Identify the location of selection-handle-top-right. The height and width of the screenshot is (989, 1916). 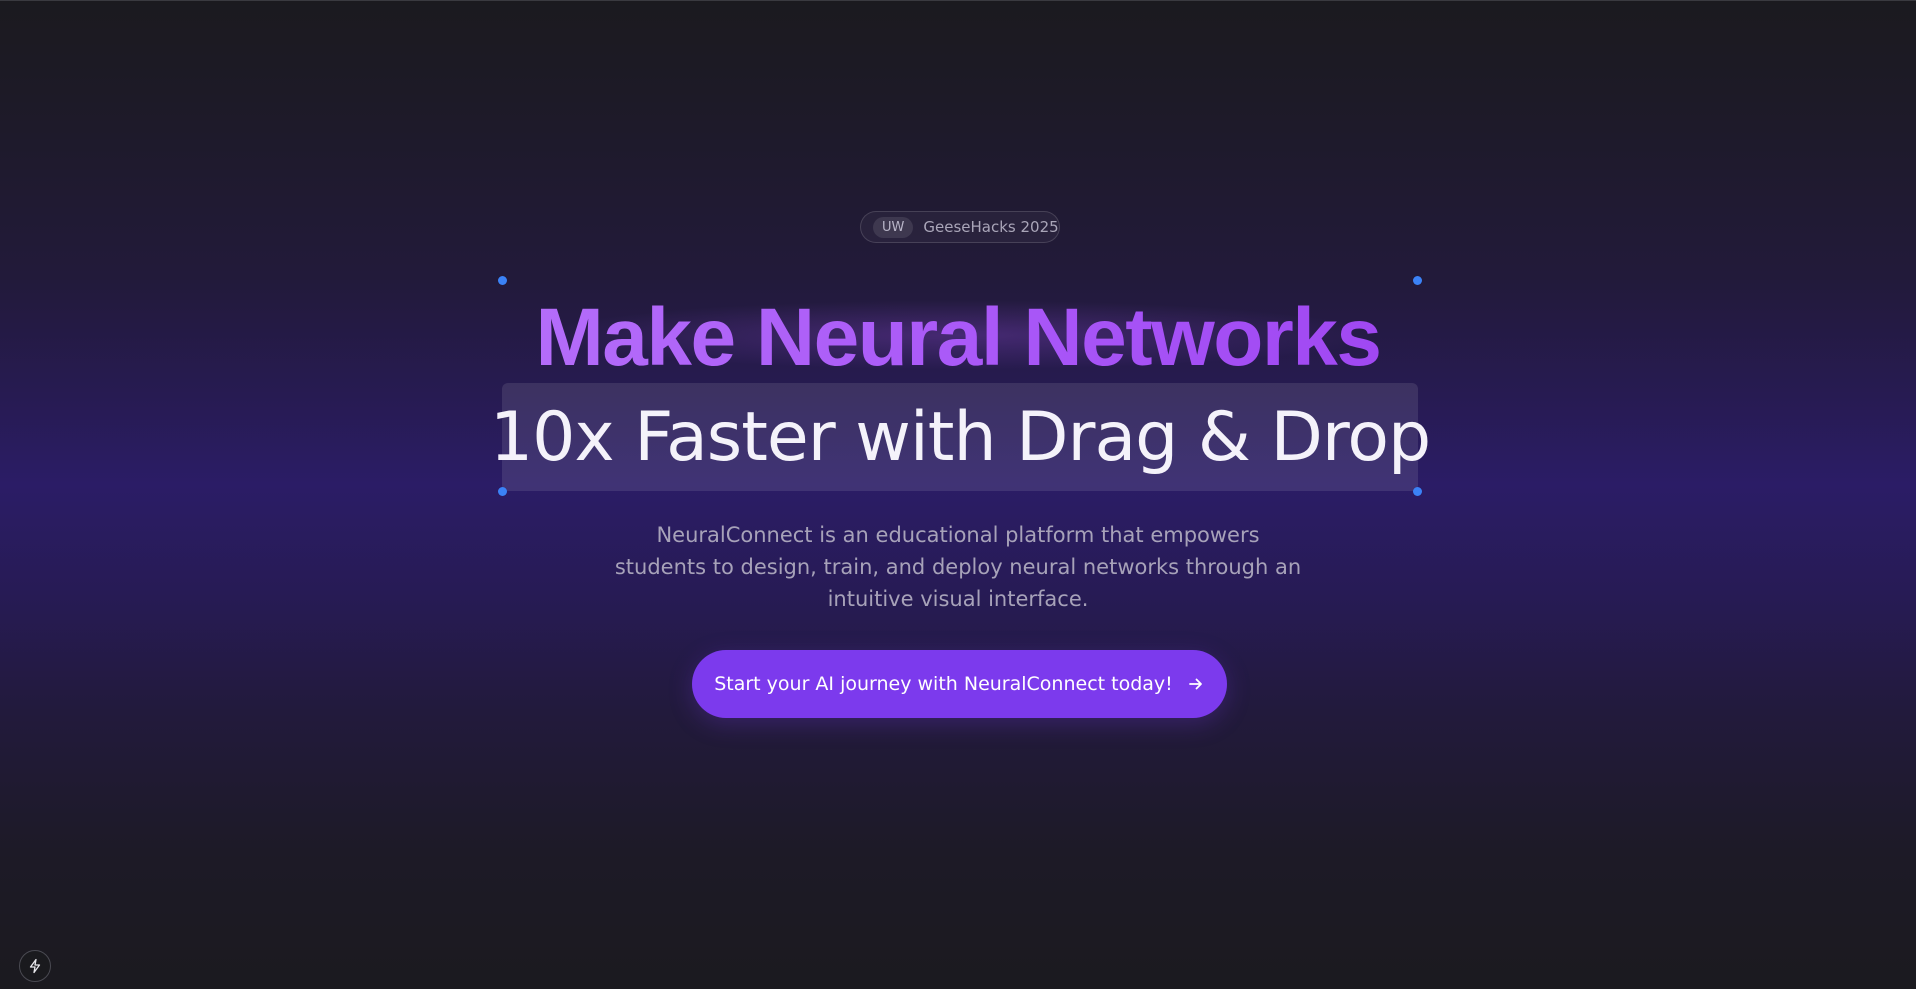
(1417, 280).